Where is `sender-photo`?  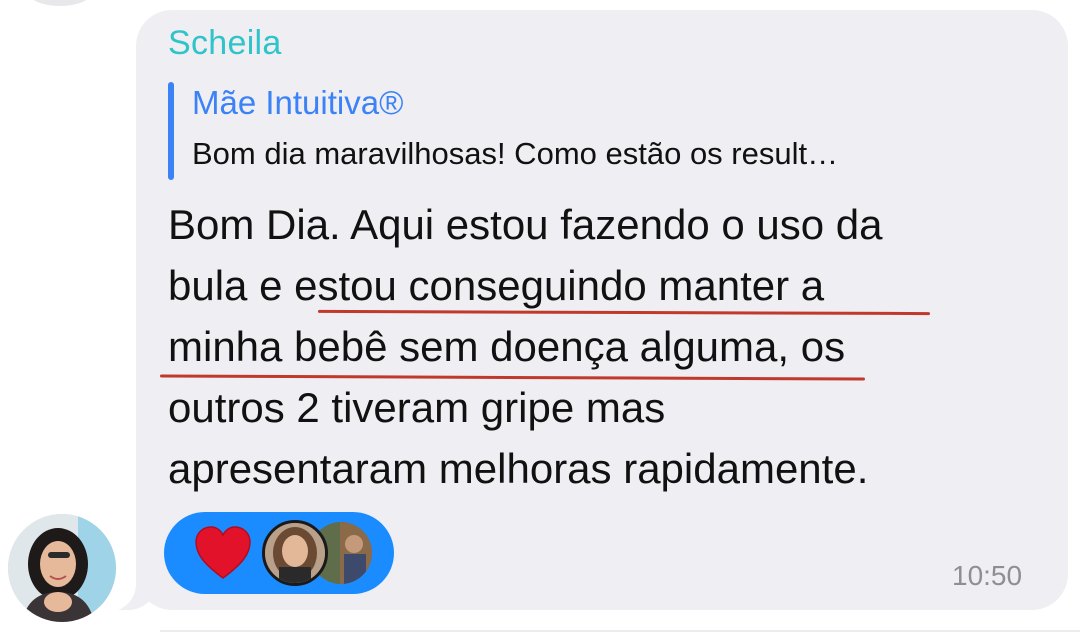 sender-photo is located at coordinates (62, 568).